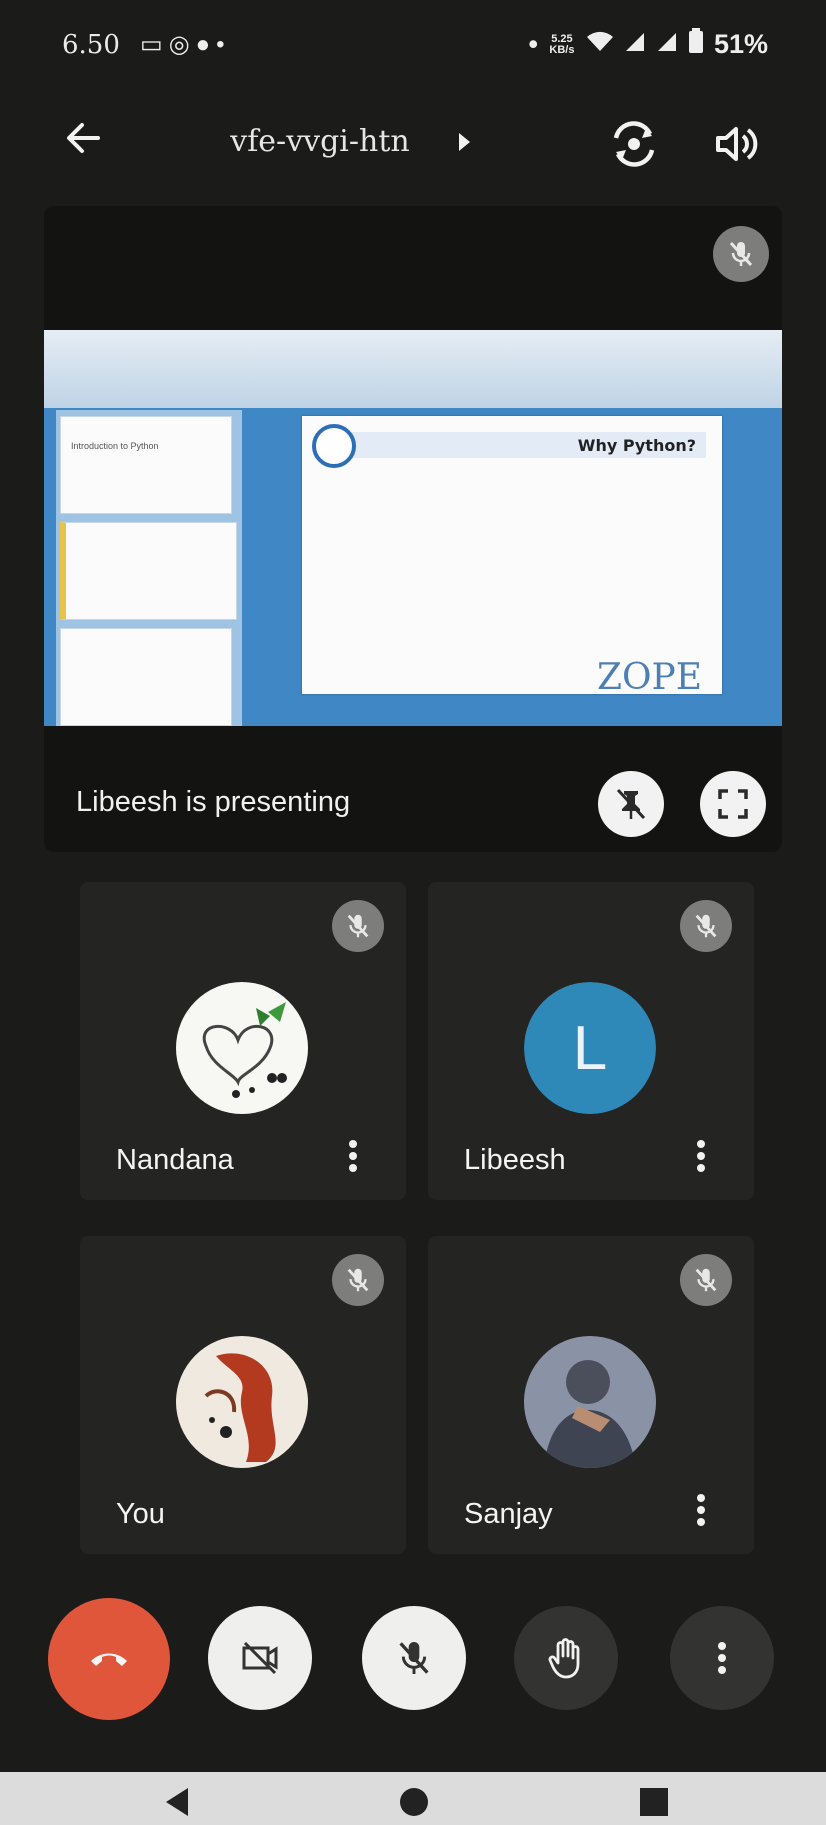  I want to click on raise-hand-button, so click(566, 1658).